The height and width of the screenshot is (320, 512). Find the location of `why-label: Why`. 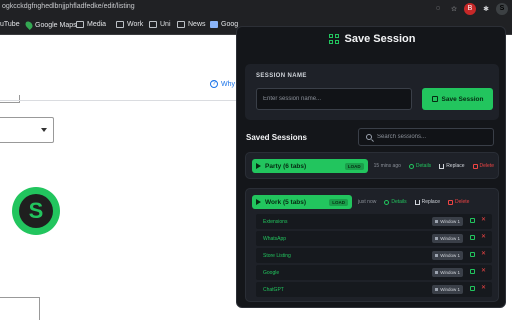

why-label: Why is located at coordinates (228, 84).